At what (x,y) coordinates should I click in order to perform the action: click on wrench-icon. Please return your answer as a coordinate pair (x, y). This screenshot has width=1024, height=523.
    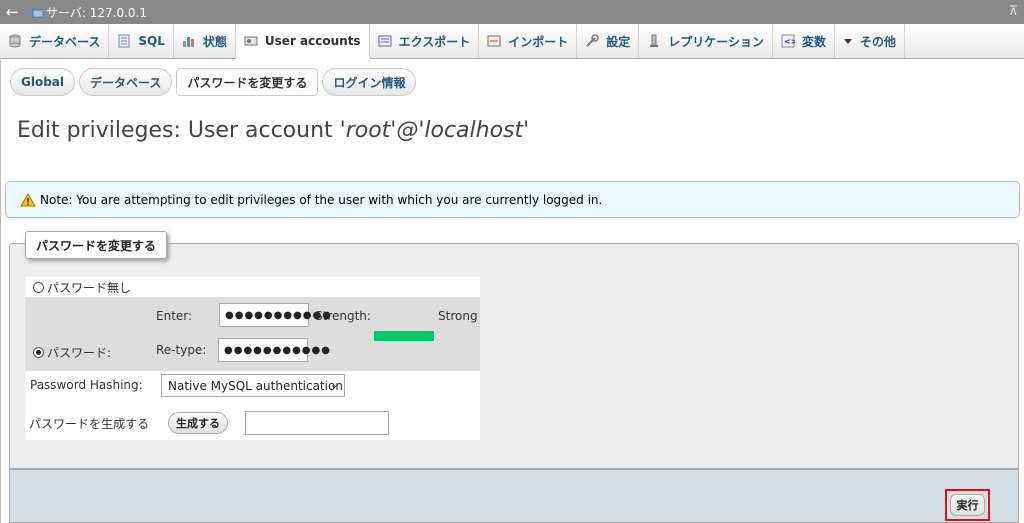
    Looking at the image, I should click on (592, 41).